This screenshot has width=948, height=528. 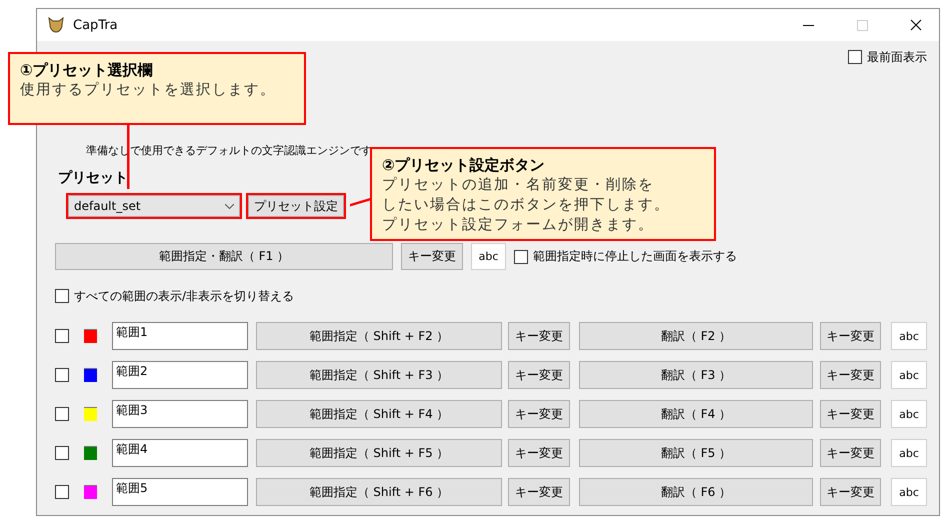 I want to click on callout-text: プリセット設定フォームが開きます。, so click(x=518, y=225).